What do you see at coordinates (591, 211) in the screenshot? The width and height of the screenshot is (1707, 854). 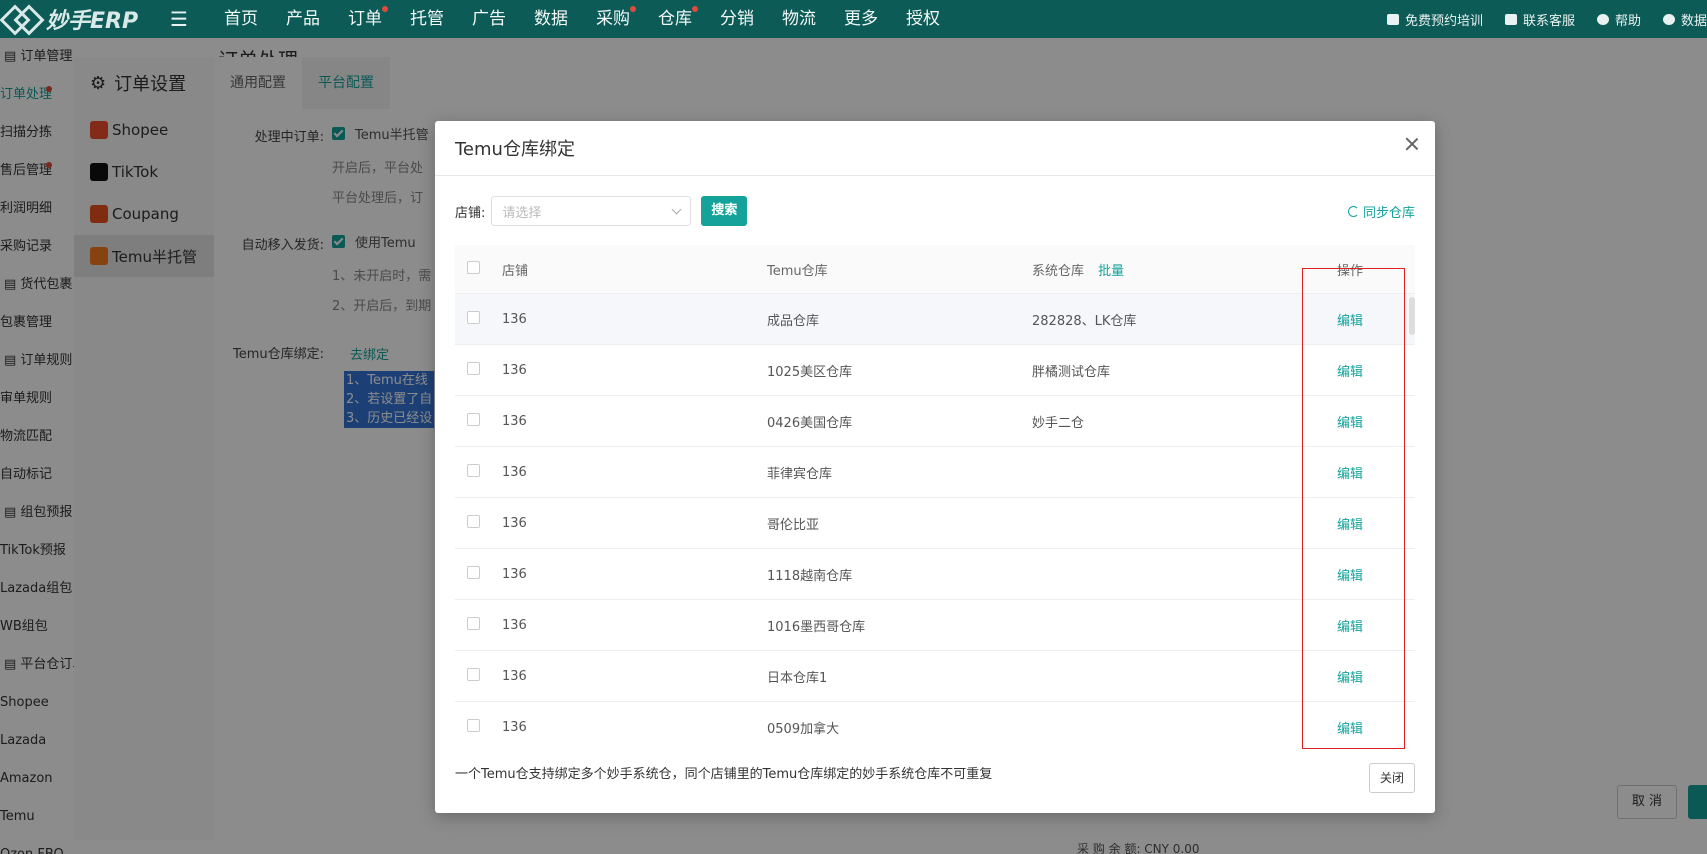 I see `store-select: 请选择` at bounding box center [591, 211].